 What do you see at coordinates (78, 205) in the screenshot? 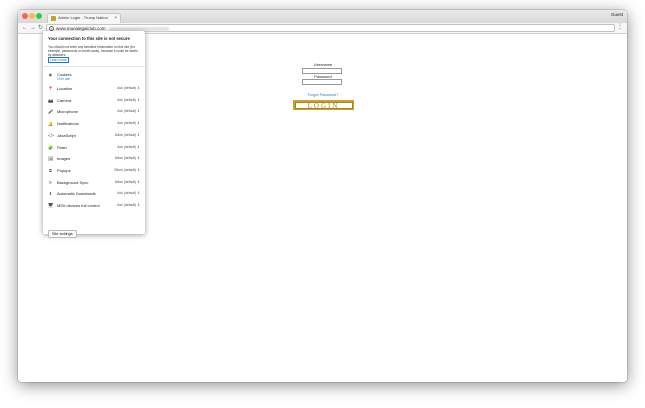
I see `permission-label: MIDI devices full control` at bounding box center [78, 205].